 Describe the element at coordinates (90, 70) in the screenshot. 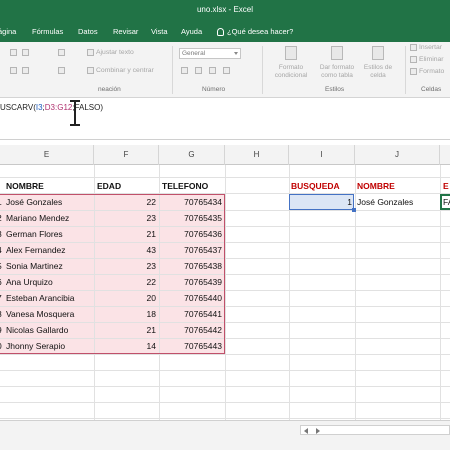

I see `merge-icon` at that location.